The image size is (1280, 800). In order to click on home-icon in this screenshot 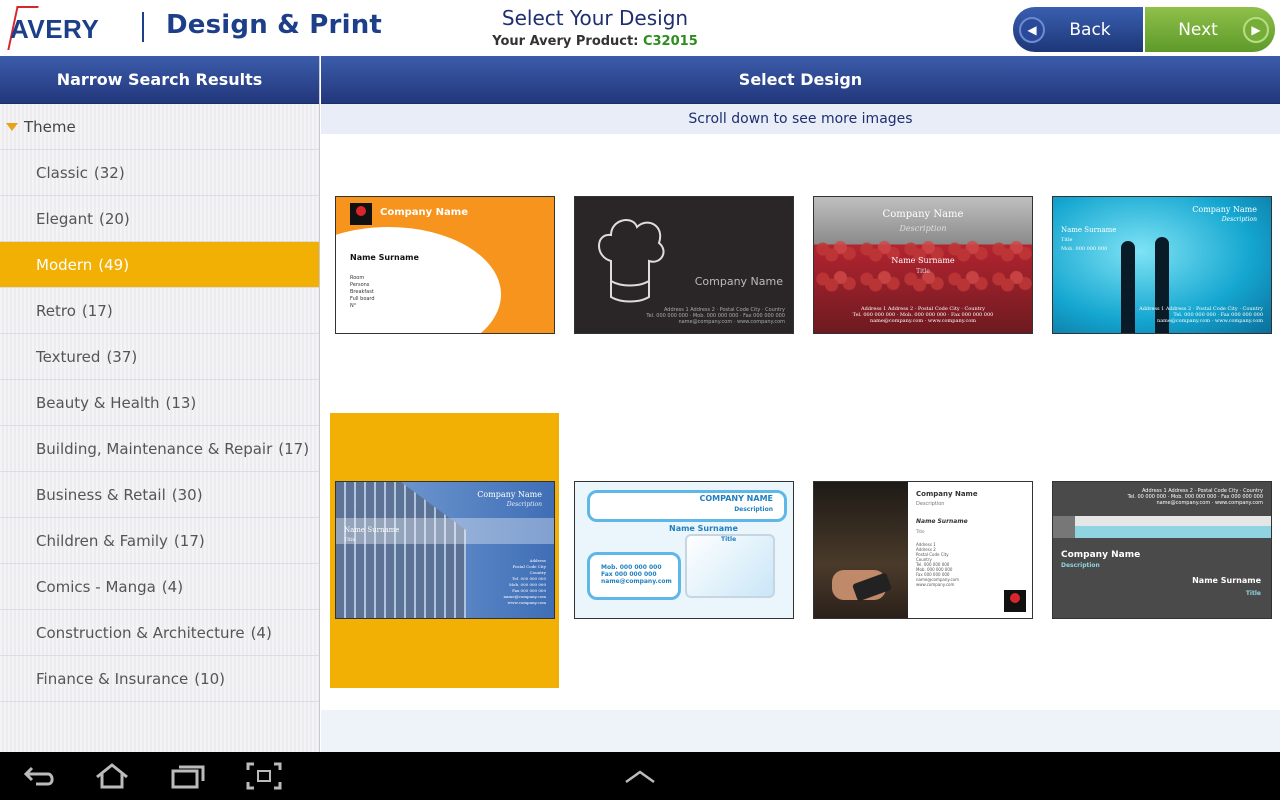, I will do `click(112, 776)`.